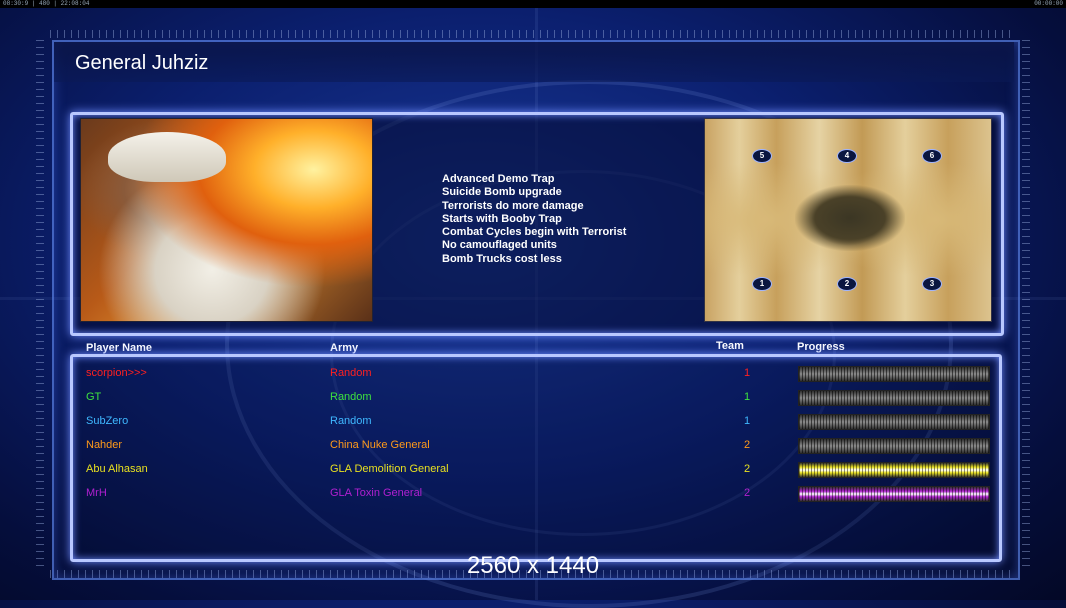 Image resolution: width=1066 pixels, height=608 pixels. Describe the element at coordinates (117, 469) in the screenshot. I see `player-name: Abu Alhasan` at that location.